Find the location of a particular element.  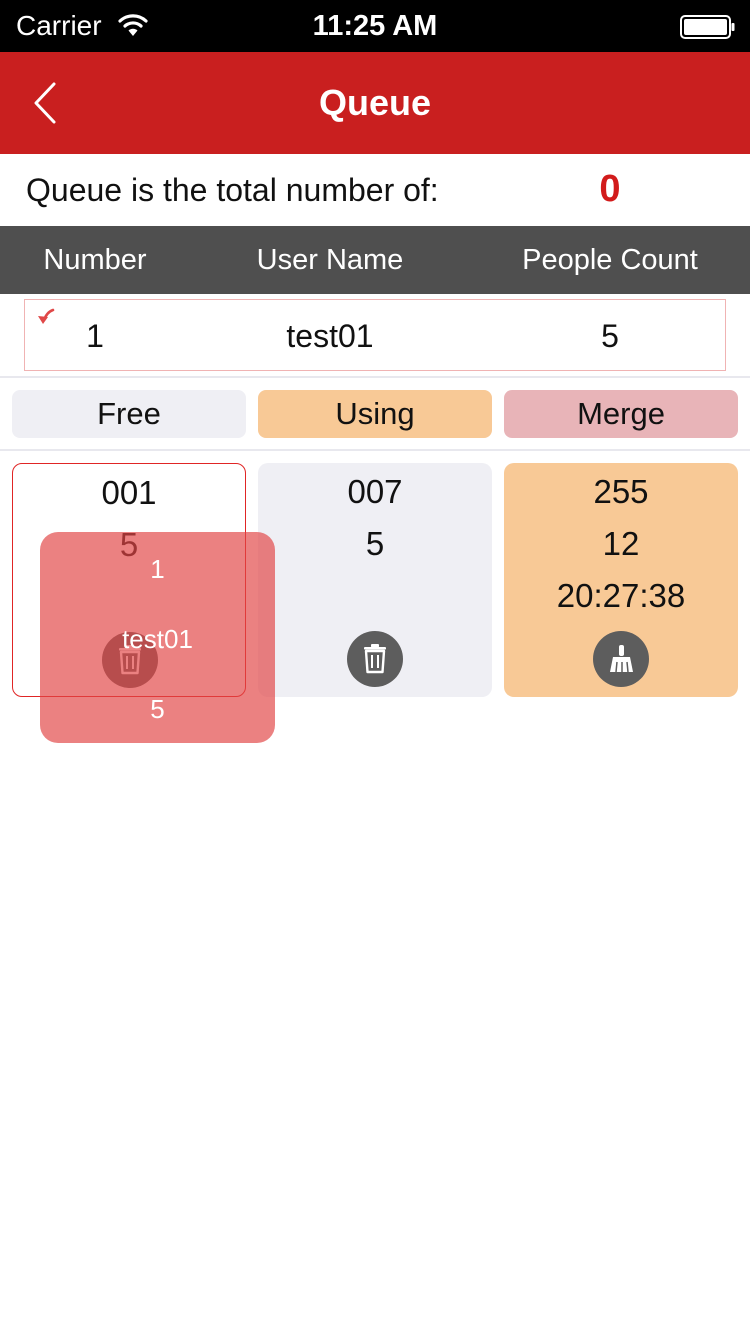

column-header-number: Number is located at coordinates (95, 260).